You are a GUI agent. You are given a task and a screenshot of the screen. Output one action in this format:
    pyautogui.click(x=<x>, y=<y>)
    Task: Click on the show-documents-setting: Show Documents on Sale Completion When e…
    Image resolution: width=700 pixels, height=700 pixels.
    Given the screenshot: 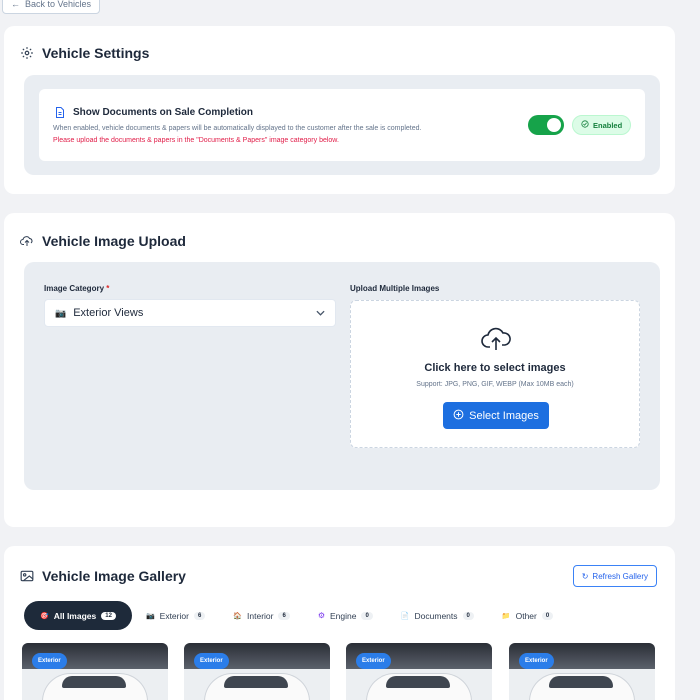 What is the action you would take?
    pyautogui.click(x=342, y=125)
    